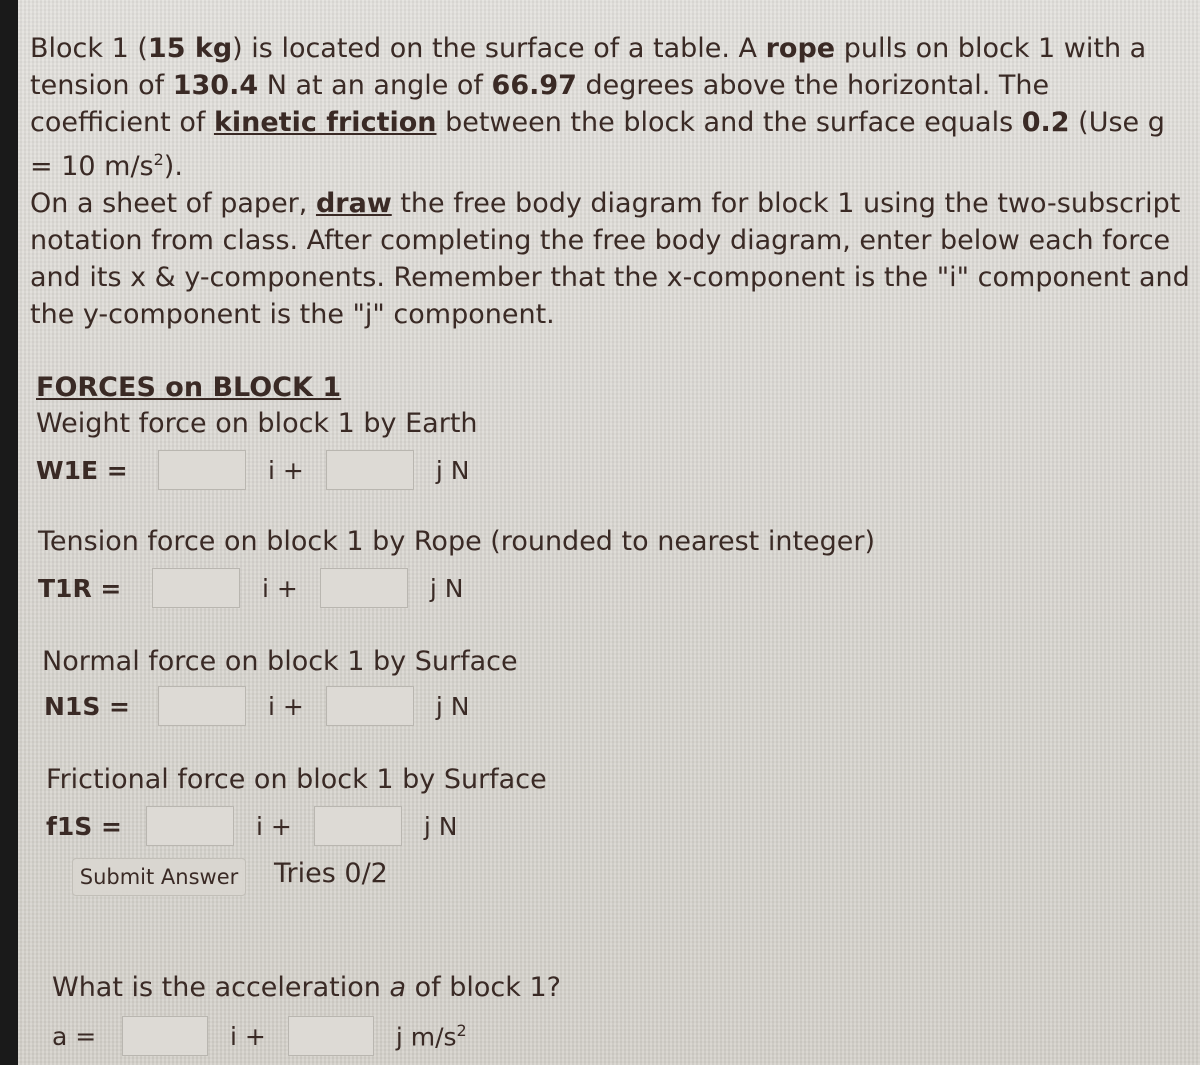 The width and height of the screenshot is (1200, 1065). What do you see at coordinates (258, 470) in the screenshot?
I see `weight-force-row: W1E = i + j N` at bounding box center [258, 470].